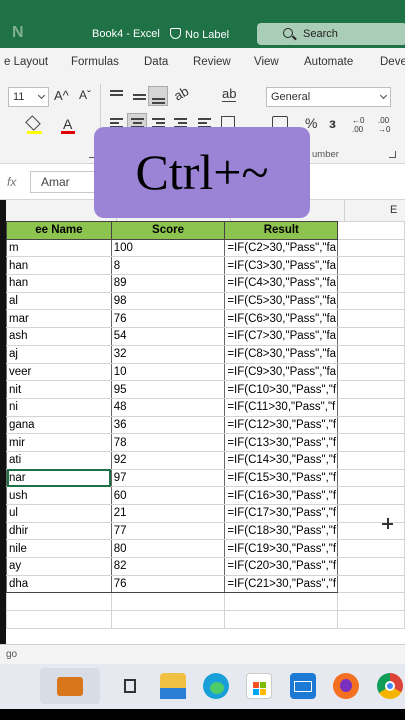 This screenshot has width=405, height=720. Describe the element at coordinates (59, 549) in the screenshot. I see `name-cell: nile` at that location.